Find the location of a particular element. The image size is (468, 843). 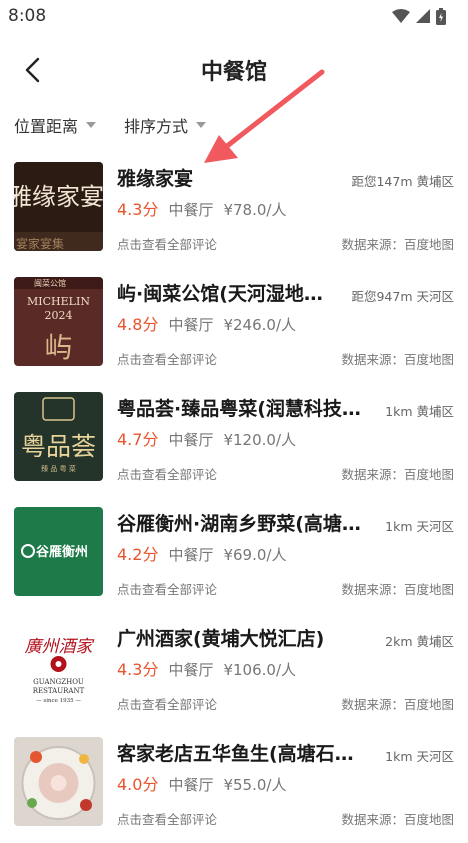

price: ¥246.0/人 is located at coordinates (260, 325).